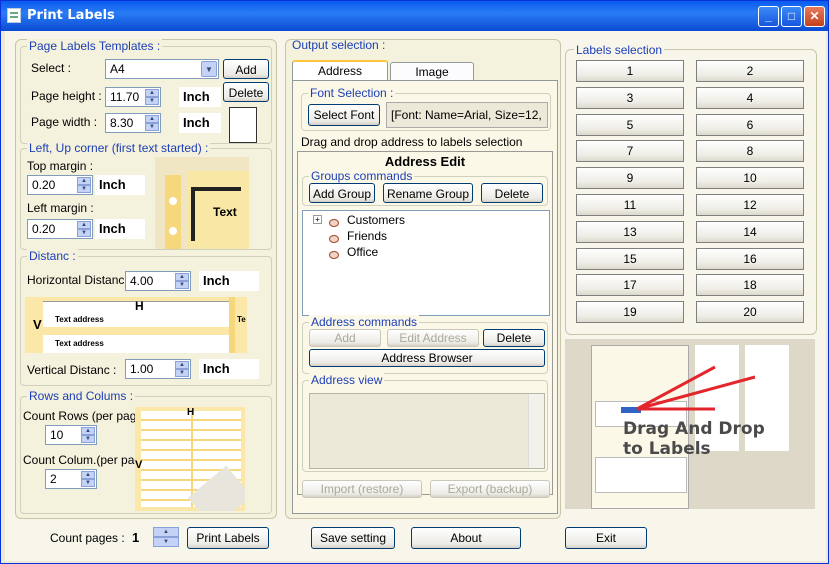 The width and height of the screenshot is (829, 564). I want to click on horizontal-distance-spinner: ▲ ▼, so click(182, 281).